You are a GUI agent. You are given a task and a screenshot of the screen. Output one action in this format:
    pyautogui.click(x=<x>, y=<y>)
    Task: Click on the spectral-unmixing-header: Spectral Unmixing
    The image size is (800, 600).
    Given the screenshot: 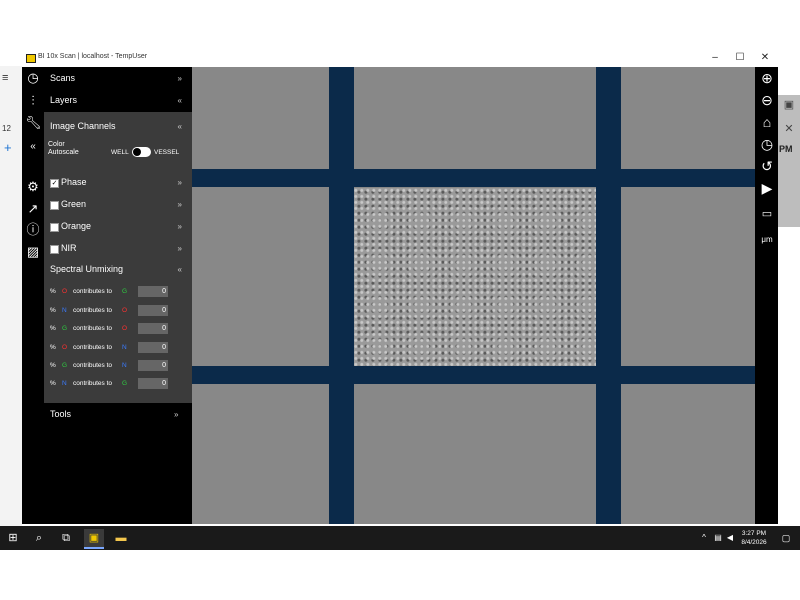 What is the action you would take?
    pyautogui.click(x=86, y=269)
    